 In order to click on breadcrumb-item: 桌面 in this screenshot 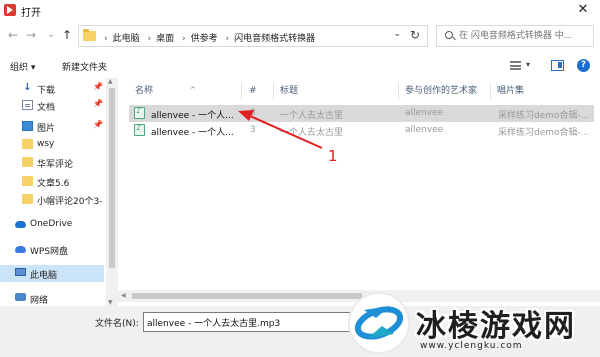, I will do `click(165, 37)`.